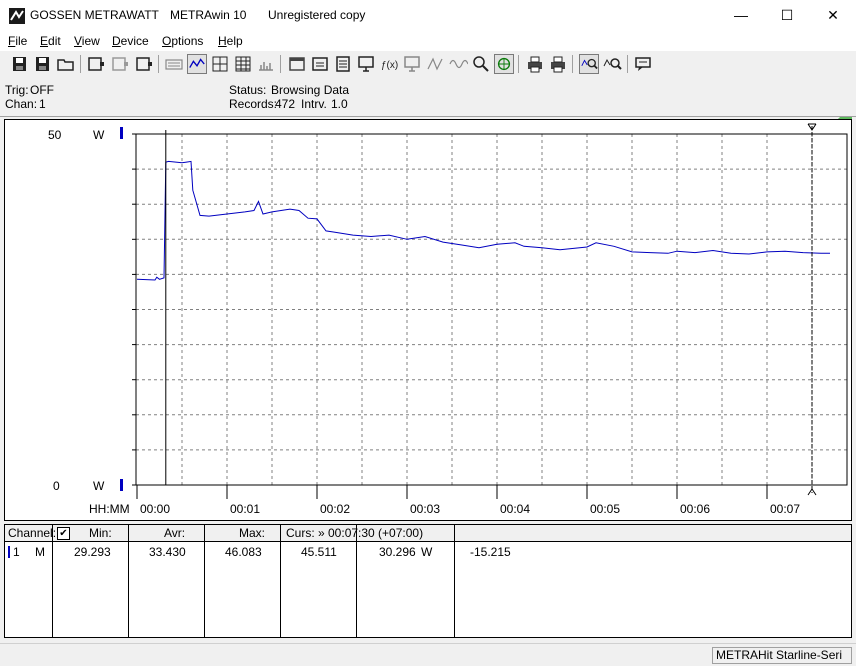 Image resolution: width=856 pixels, height=666 pixels. Describe the element at coordinates (558, 64) in the screenshot. I see `print-preview-icon` at that location.